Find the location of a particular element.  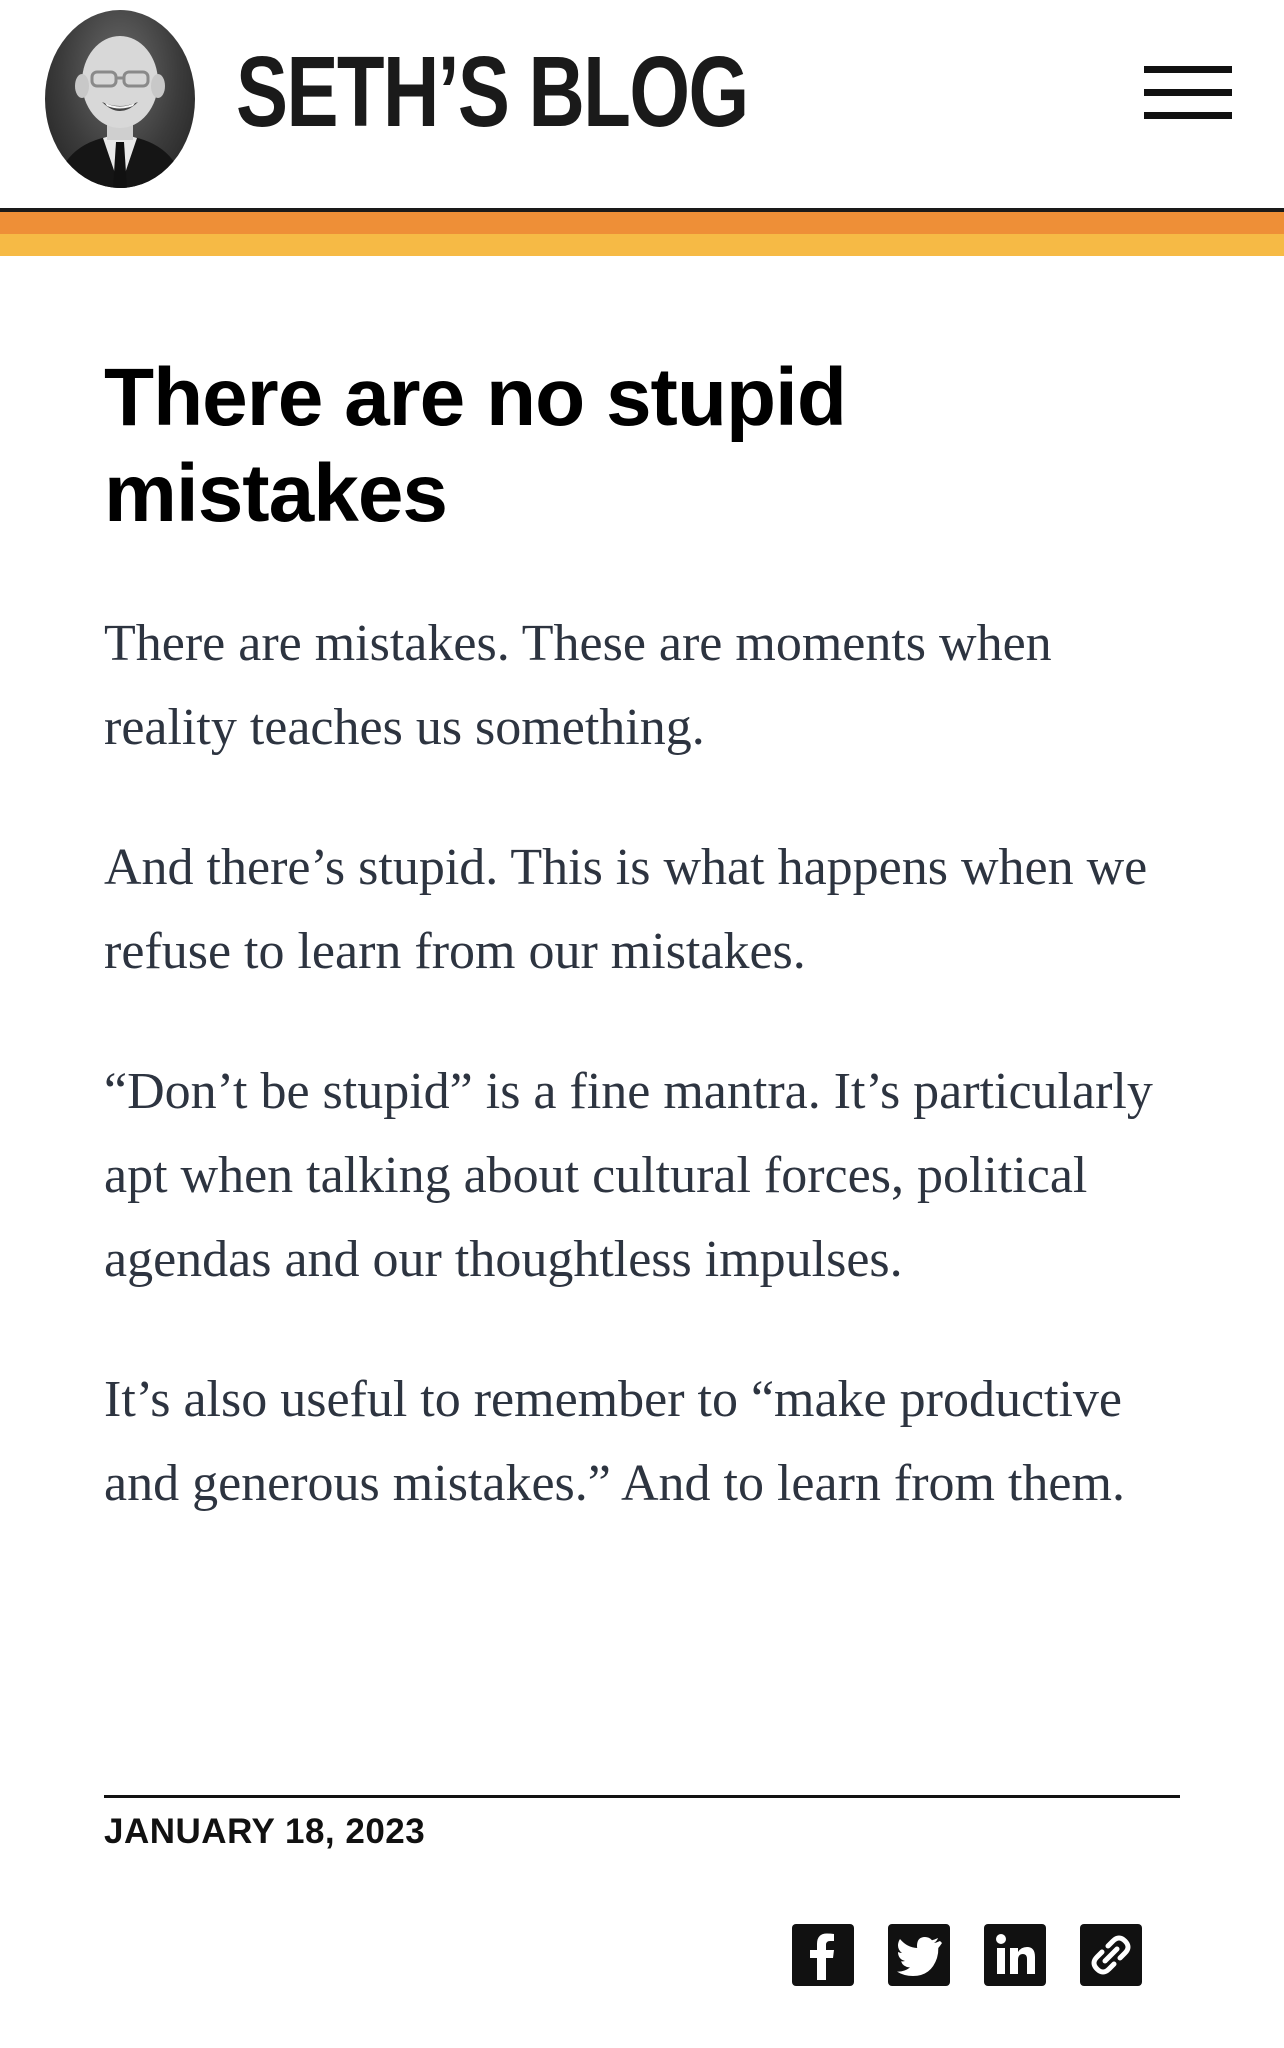

author-avatar is located at coordinates (120, 99).